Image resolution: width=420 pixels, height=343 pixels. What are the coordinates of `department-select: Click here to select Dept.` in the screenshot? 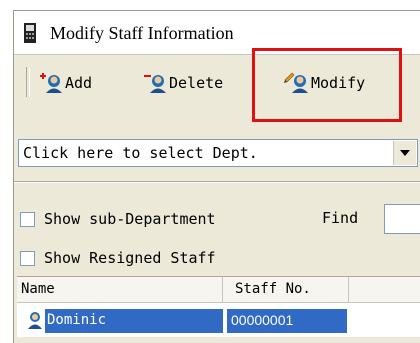 It's located at (218, 153).